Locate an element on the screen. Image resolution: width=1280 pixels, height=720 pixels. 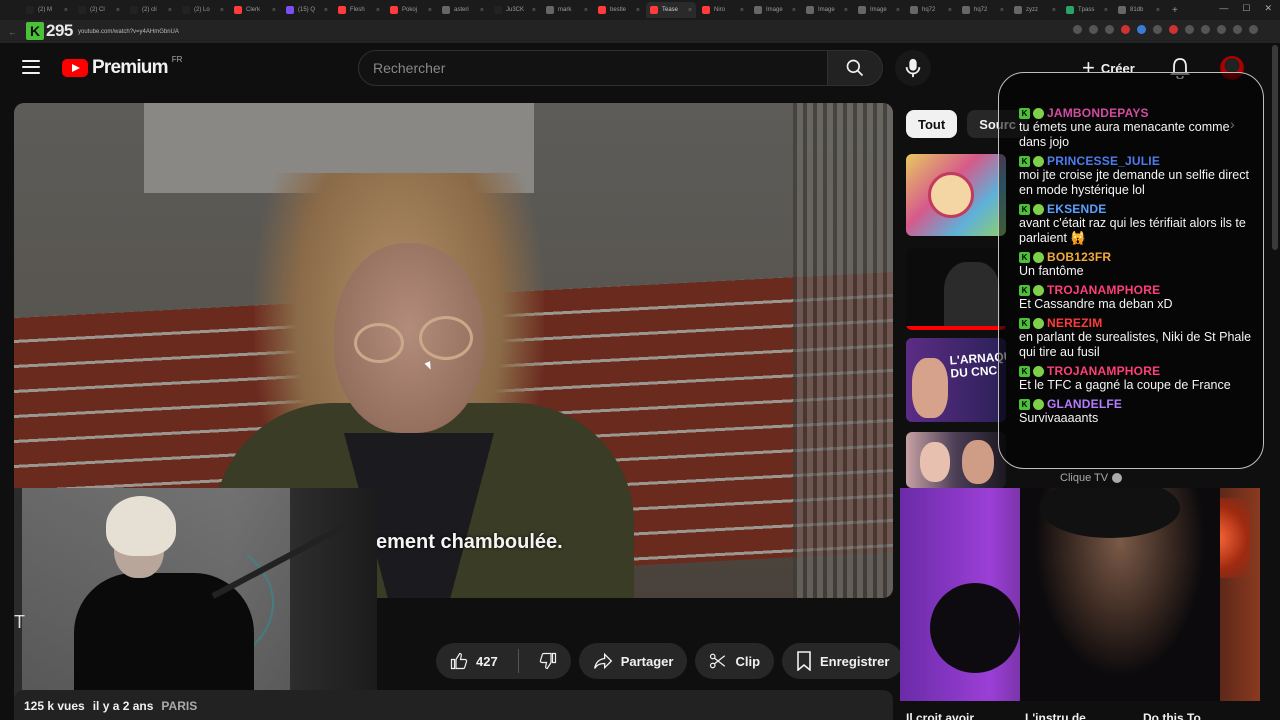
chat-message-header: K GLANDELFE is located at coordinates (1139, 404).